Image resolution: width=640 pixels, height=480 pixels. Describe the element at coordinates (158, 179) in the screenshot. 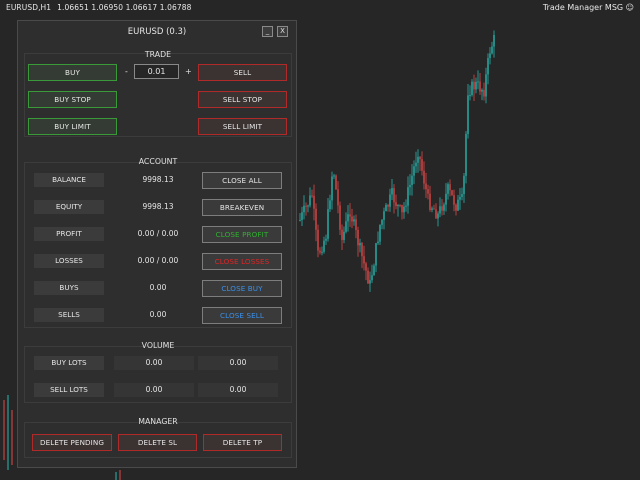

I see `balance-value: 9998.13` at that location.